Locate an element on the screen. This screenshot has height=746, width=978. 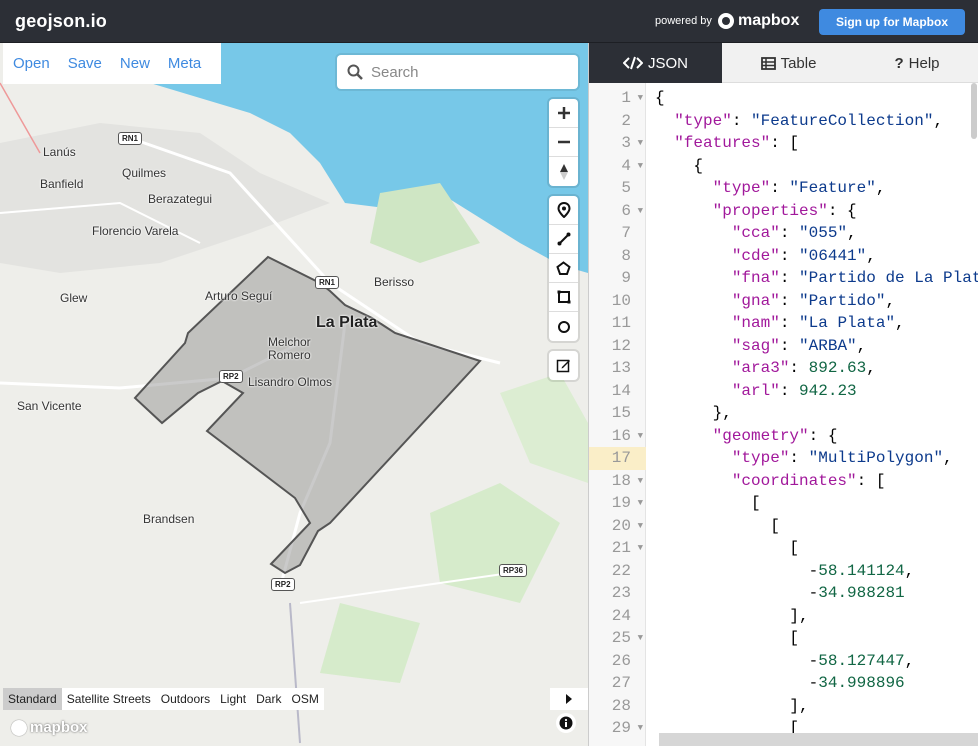
vertical-scrollbar is located at coordinates (974, 111).